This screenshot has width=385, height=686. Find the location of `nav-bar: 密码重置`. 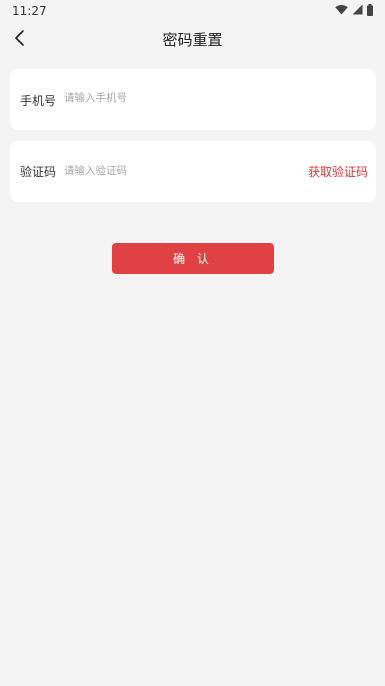

nav-bar: 密码重置 is located at coordinates (192, 40).